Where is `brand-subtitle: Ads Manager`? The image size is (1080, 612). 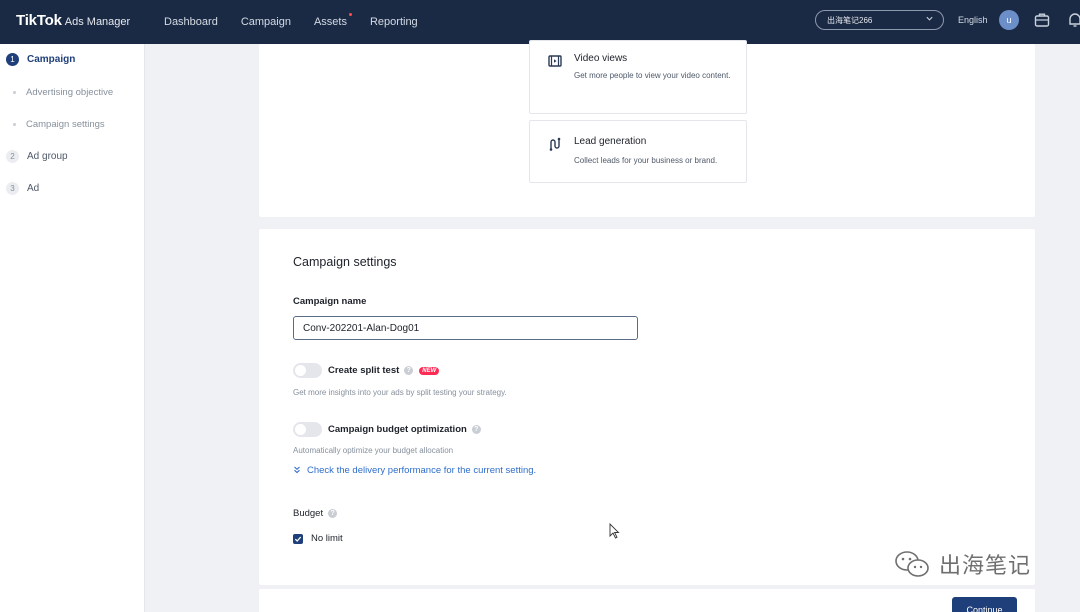
brand-subtitle: Ads Manager is located at coordinates (97, 22).